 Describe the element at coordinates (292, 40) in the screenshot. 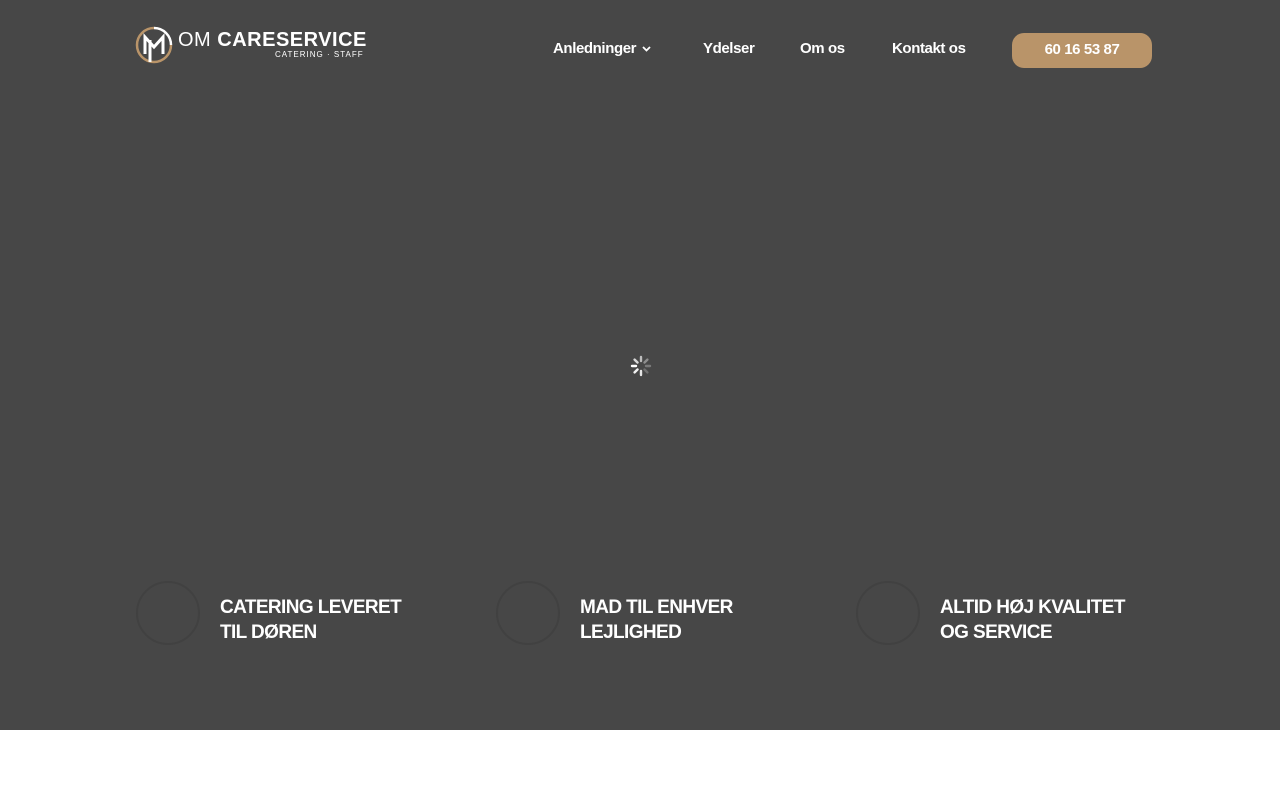

I see `logo-name-bold: CARESERVICE` at that location.